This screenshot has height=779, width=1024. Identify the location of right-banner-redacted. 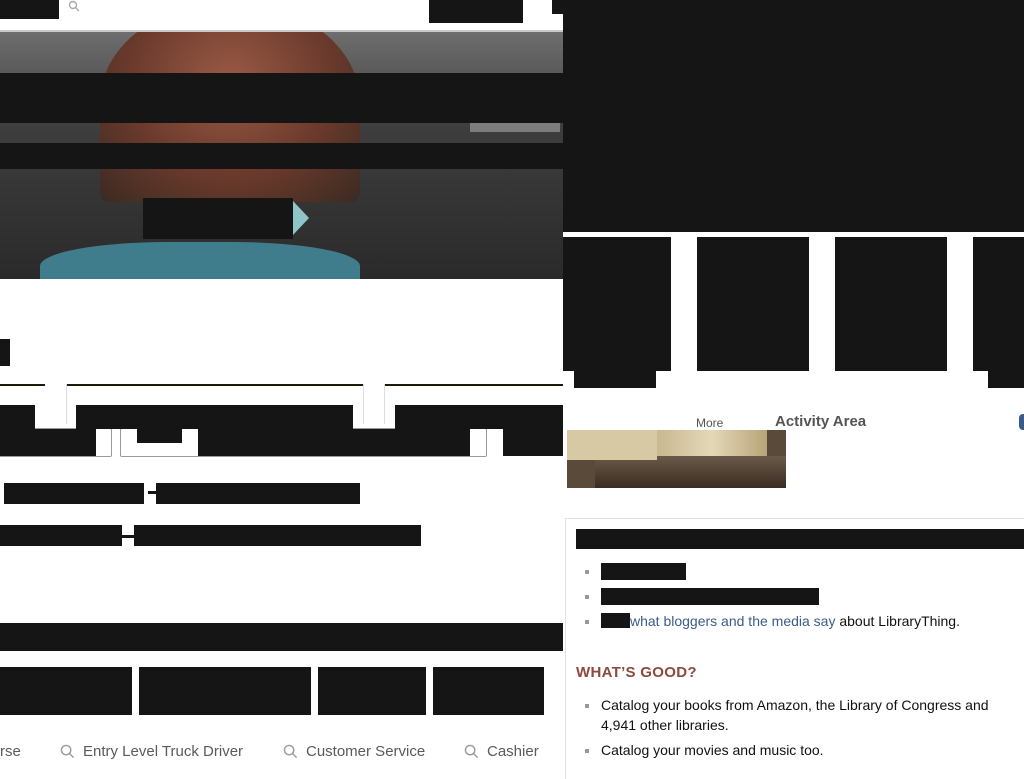
(793, 116).